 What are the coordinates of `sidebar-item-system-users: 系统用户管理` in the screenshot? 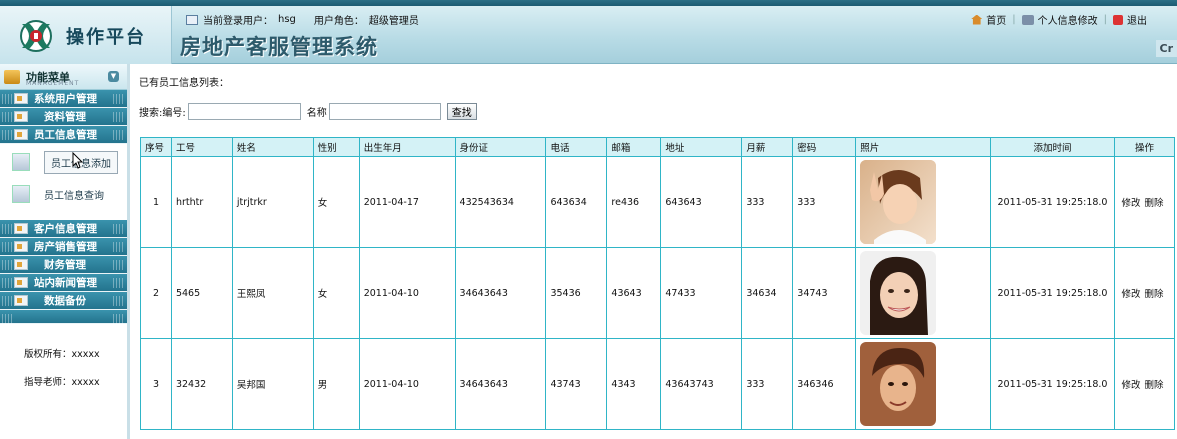 It's located at (63, 99).